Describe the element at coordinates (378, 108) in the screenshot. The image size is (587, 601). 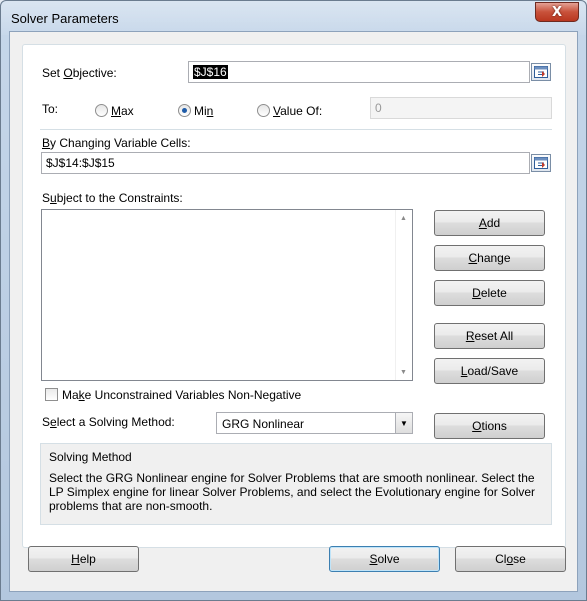
I see `value-of-value: 0` at that location.